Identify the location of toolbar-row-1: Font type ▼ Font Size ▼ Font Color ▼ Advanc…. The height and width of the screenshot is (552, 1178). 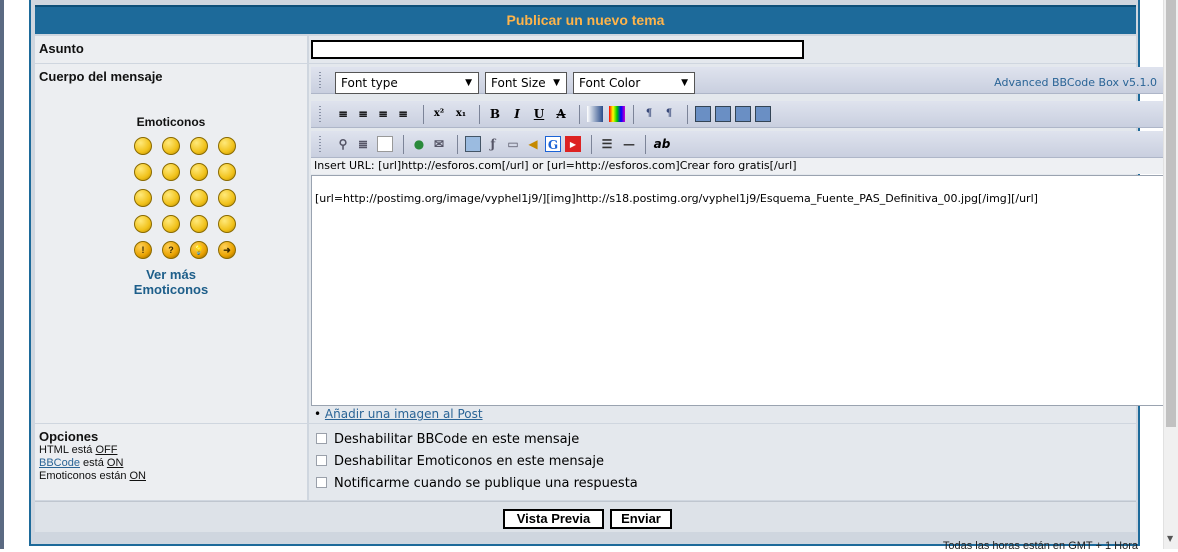
(737, 80).